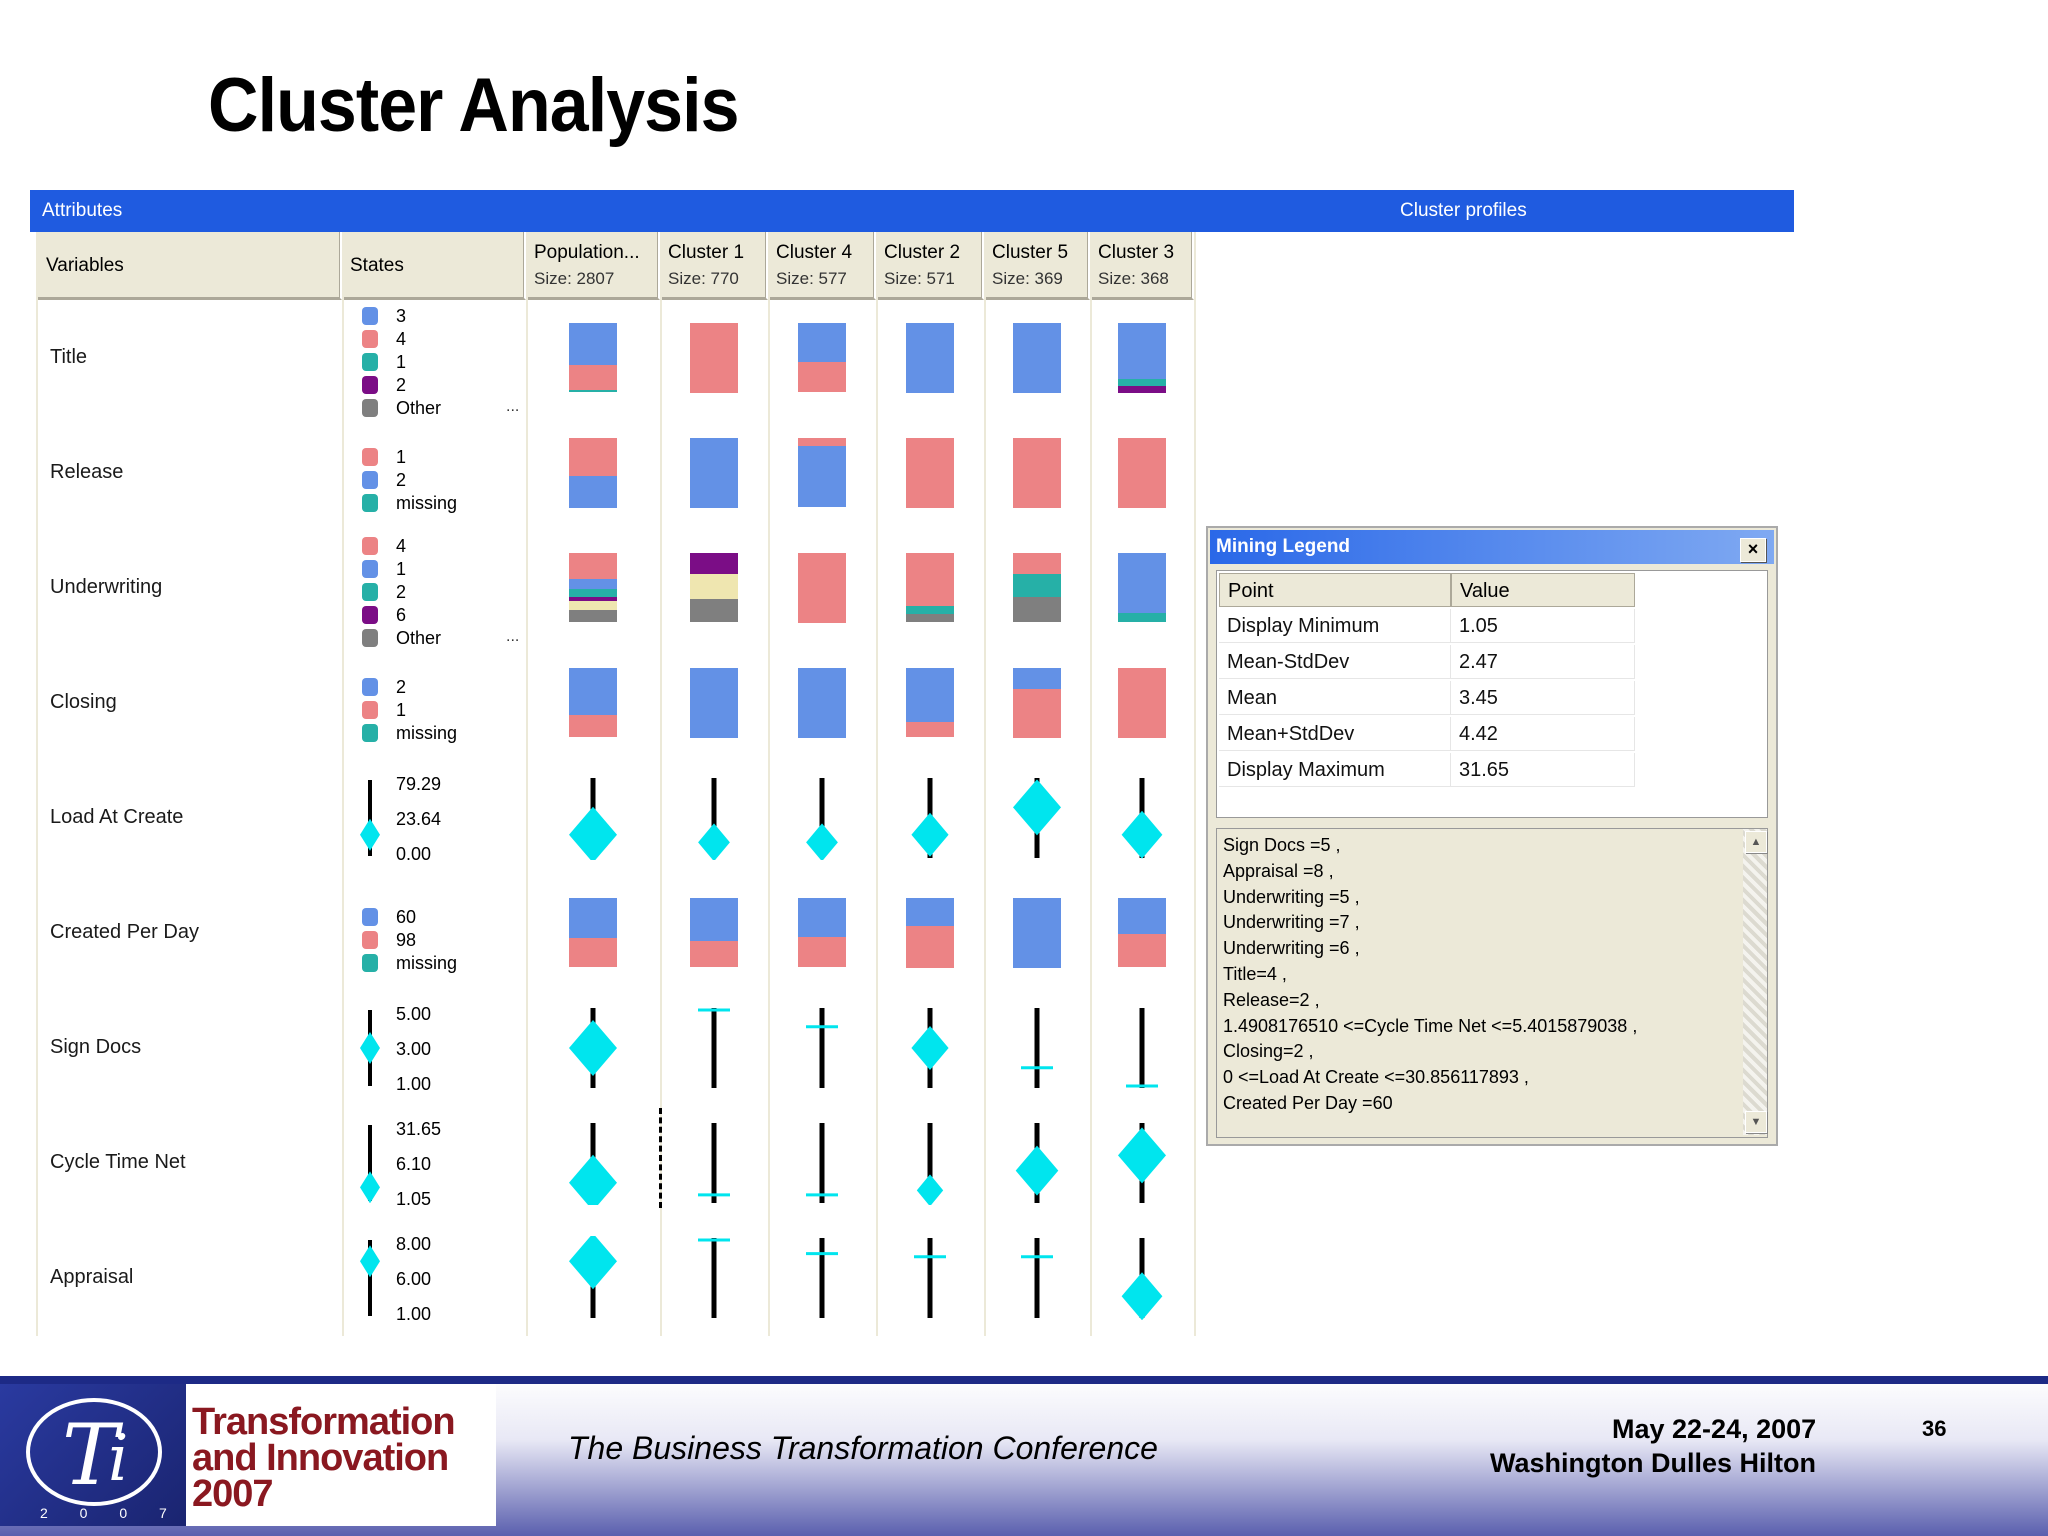  I want to click on range-legend-icon, so click(370, 818).